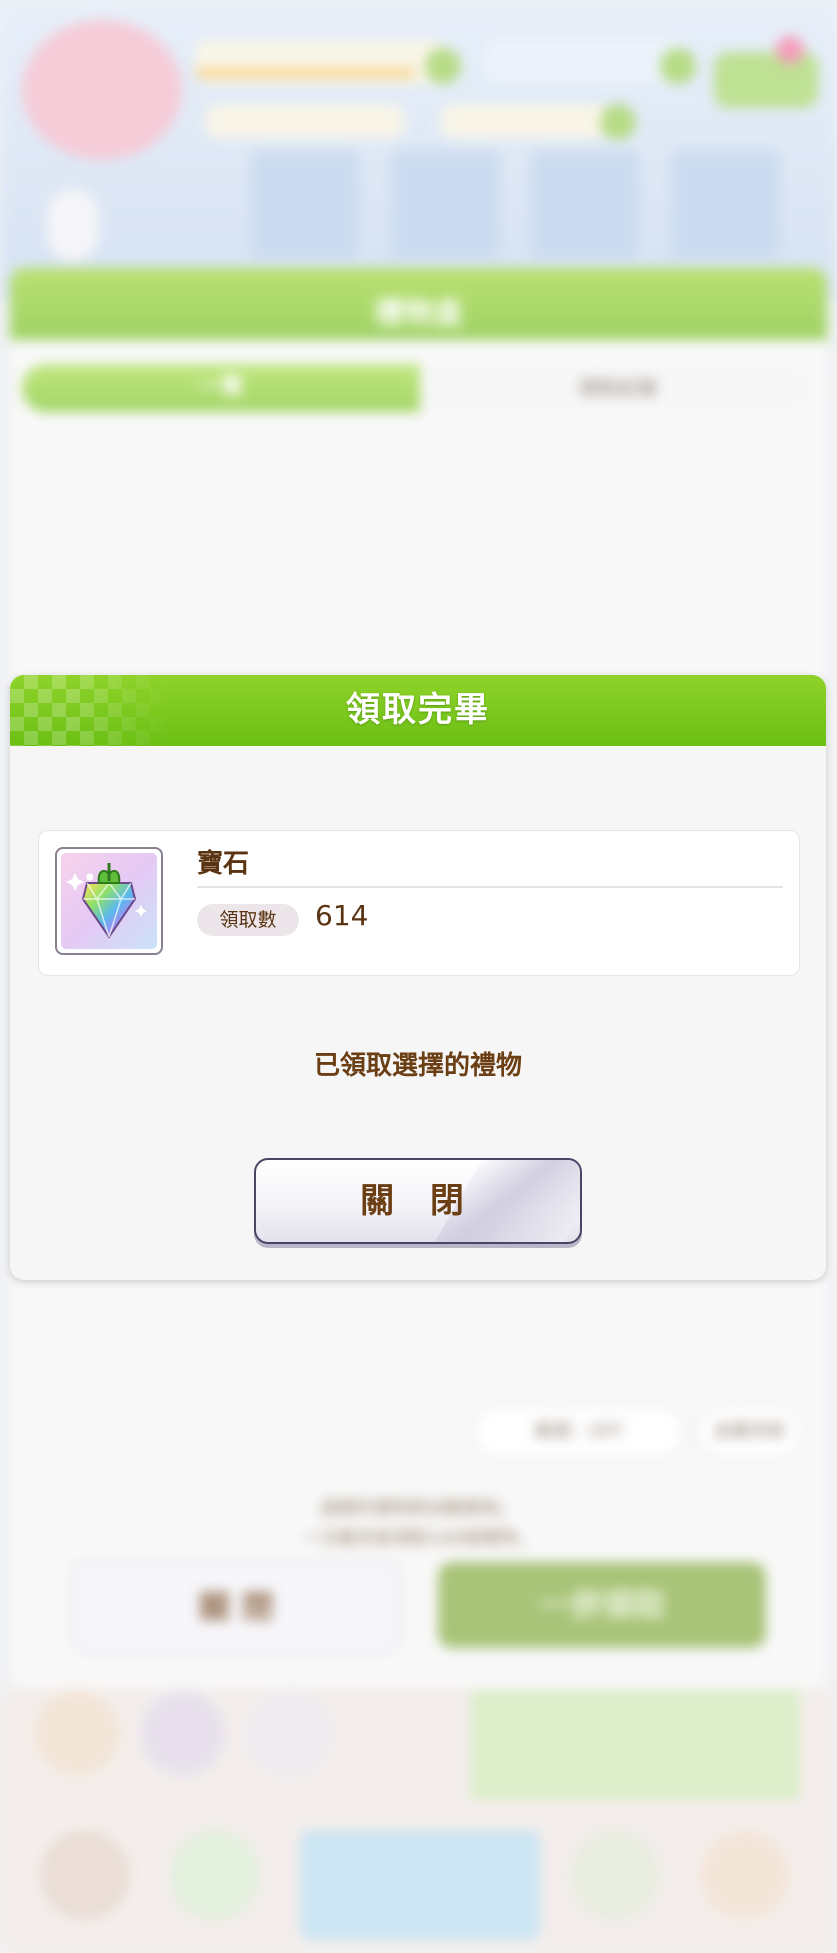 Image resolution: width=837 pixels, height=1953 pixels. Describe the element at coordinates (106, 901) in the screenshot. I see `gem-graphic` at that location.